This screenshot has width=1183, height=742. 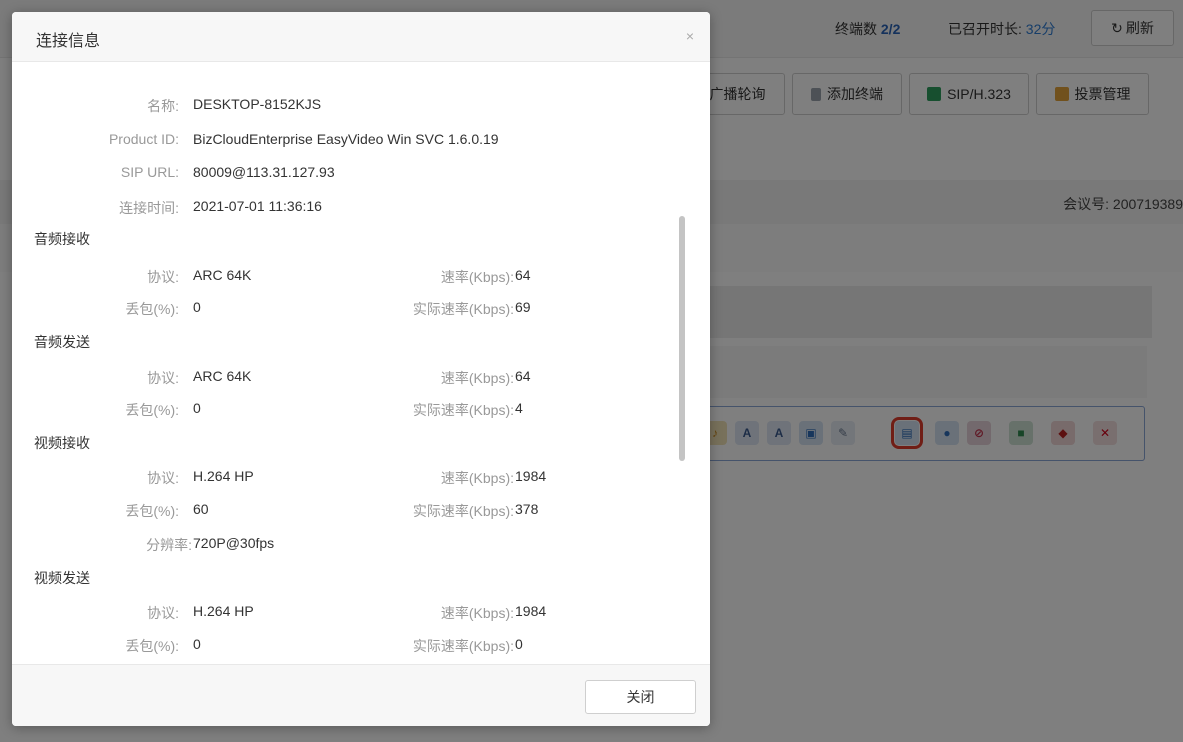 What do you see at coordinates (361, 37) in the screenshot?
I see `dialog-header: 连接信息 ×` at bounding box center [361, 37].